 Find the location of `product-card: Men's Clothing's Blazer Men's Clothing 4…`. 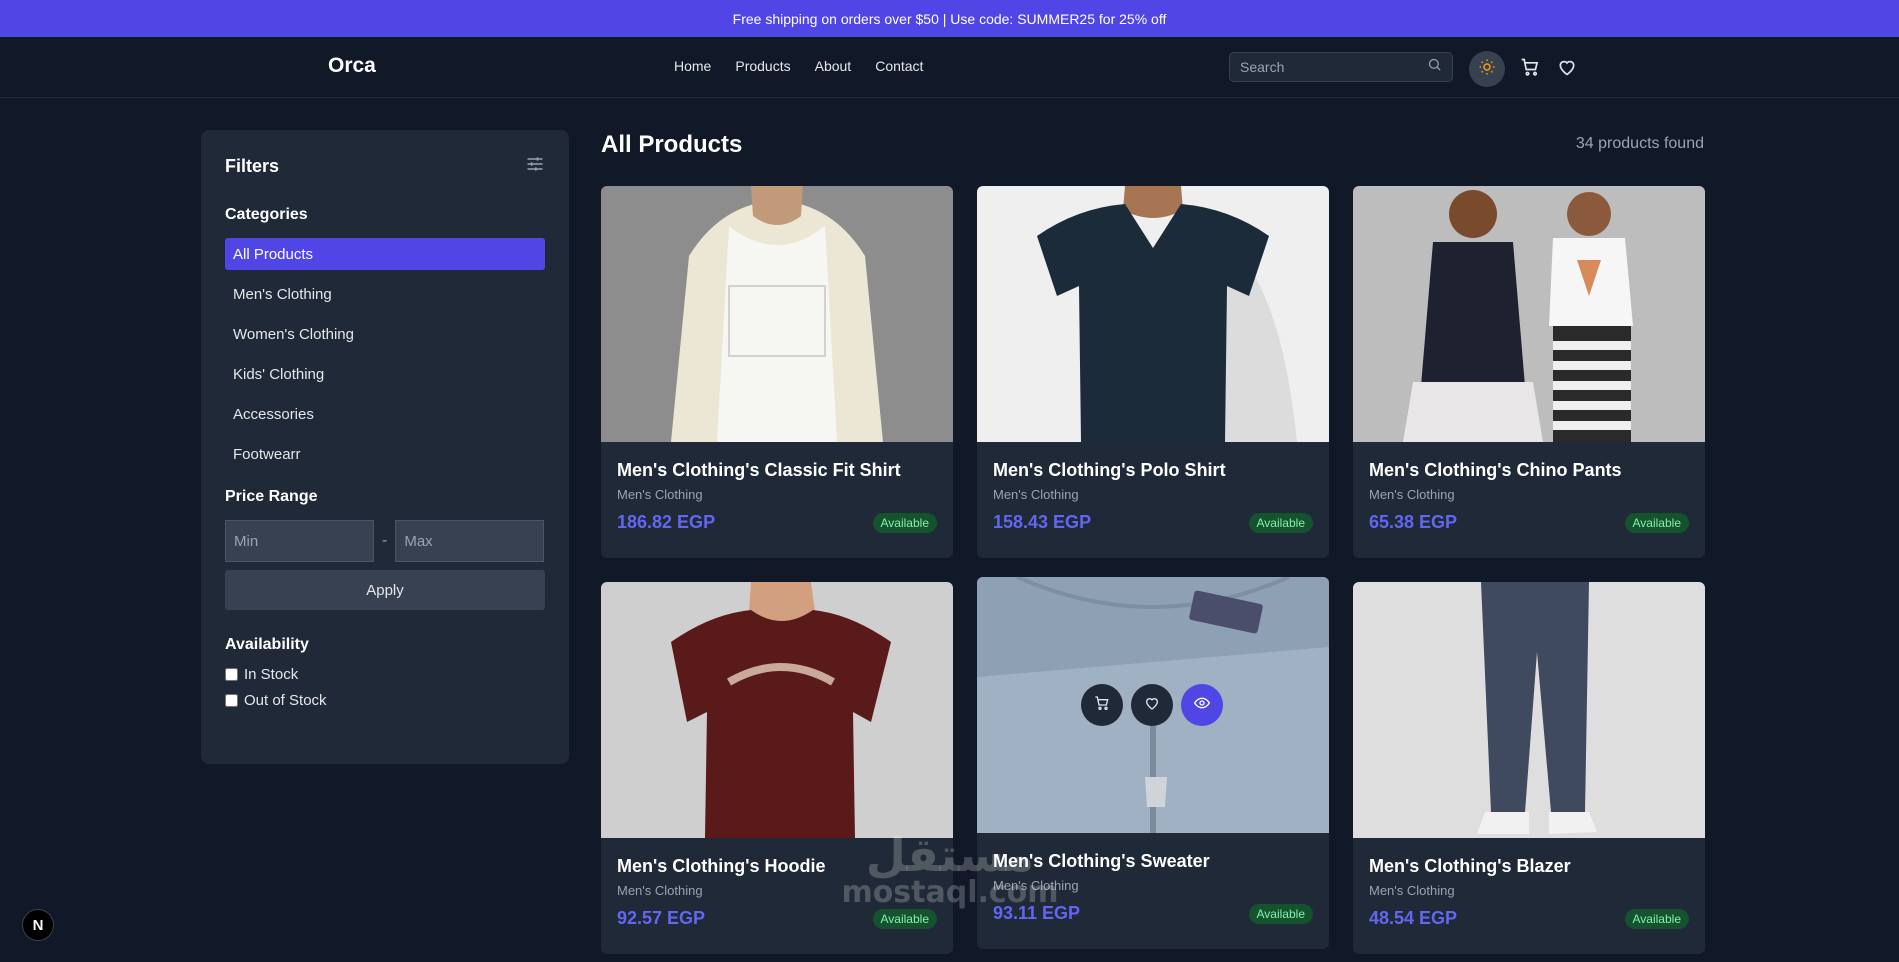

product-card: Men's Clothing's Blazer Men's Clothing 4… is located at coordinates (1529, 768).